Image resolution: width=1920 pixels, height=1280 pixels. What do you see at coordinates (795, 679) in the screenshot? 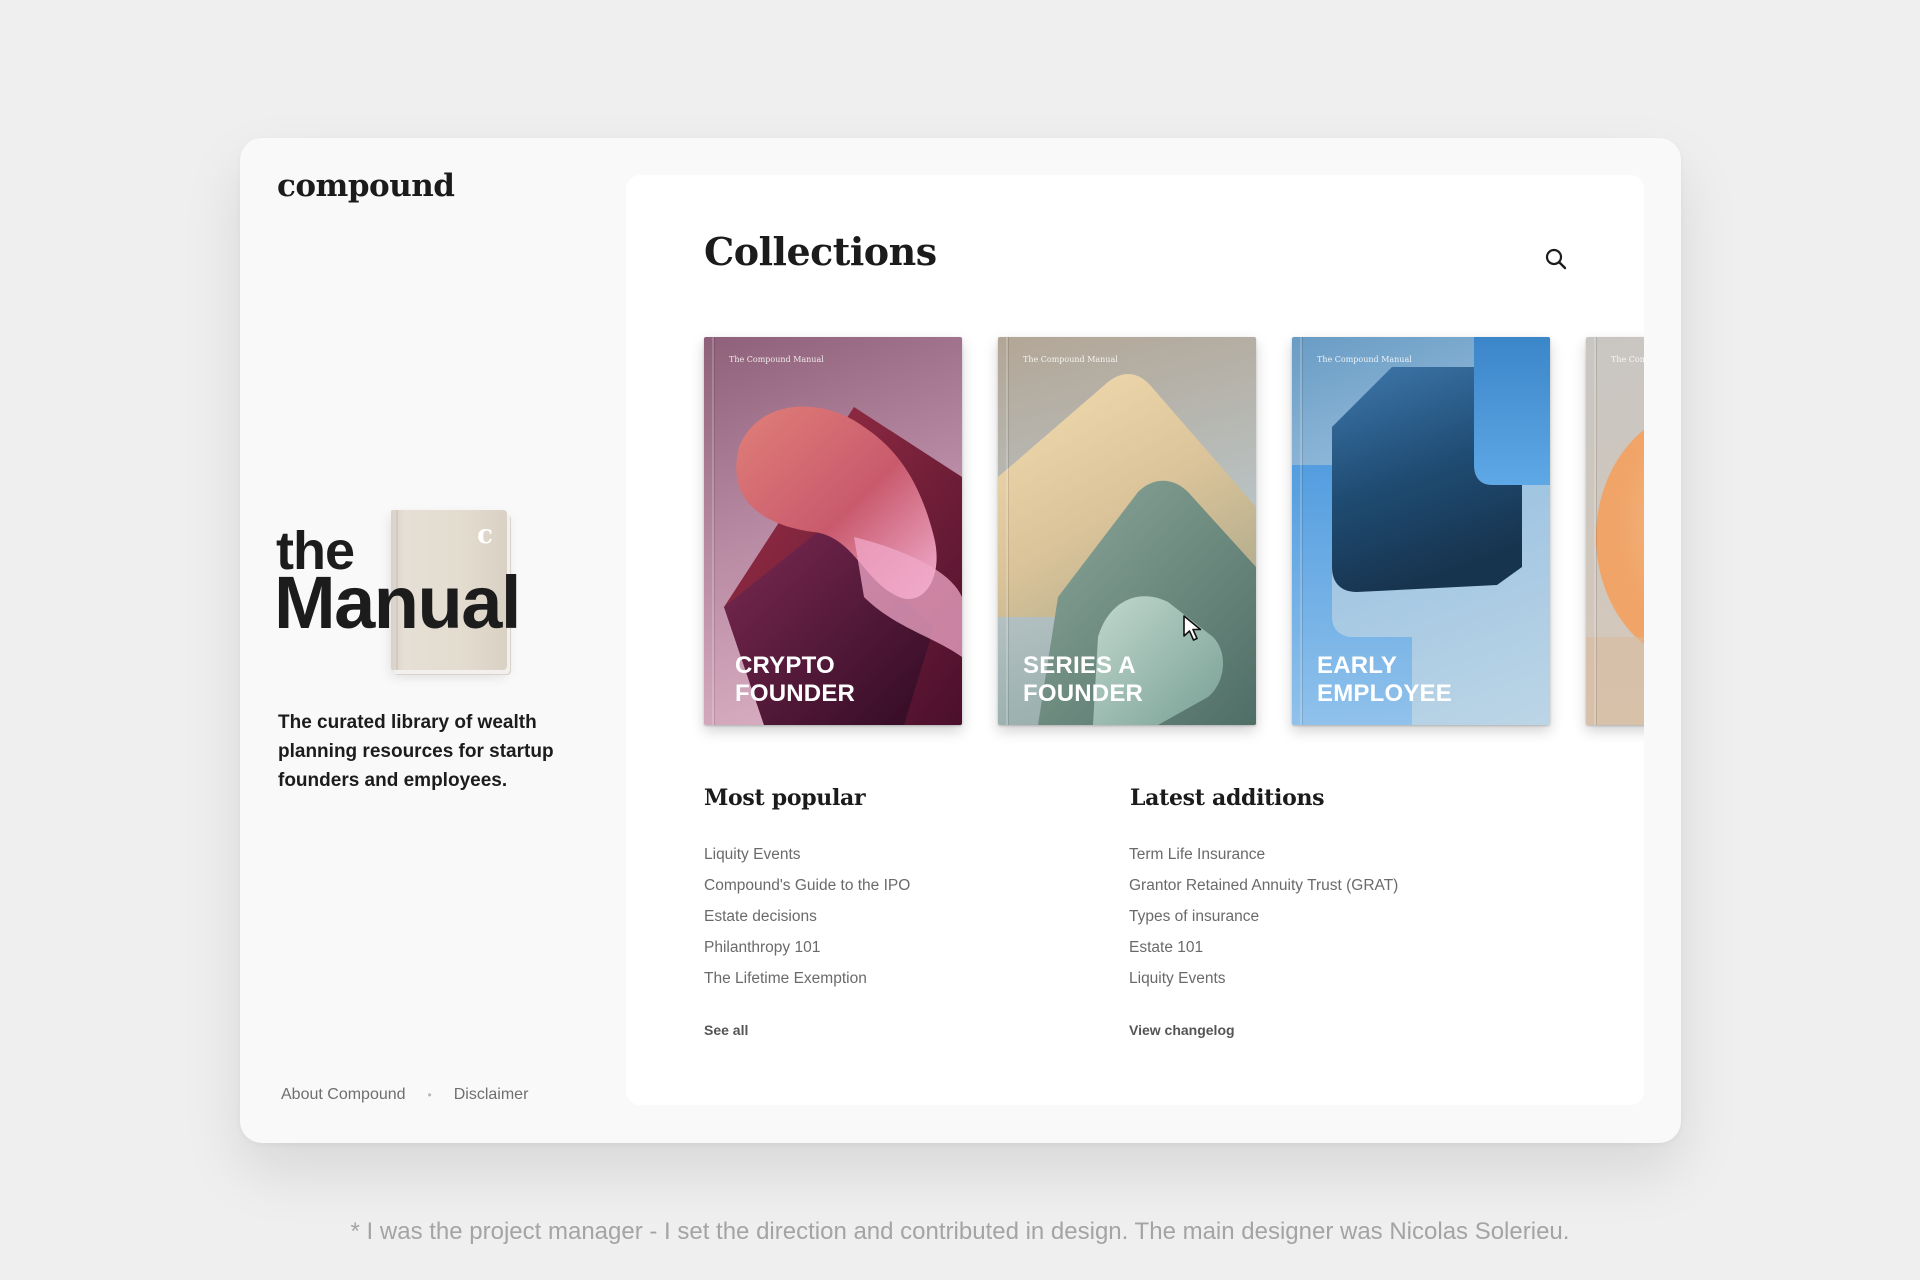
I see `book-title: Crypto Founder` at bounding box center [795, 679].